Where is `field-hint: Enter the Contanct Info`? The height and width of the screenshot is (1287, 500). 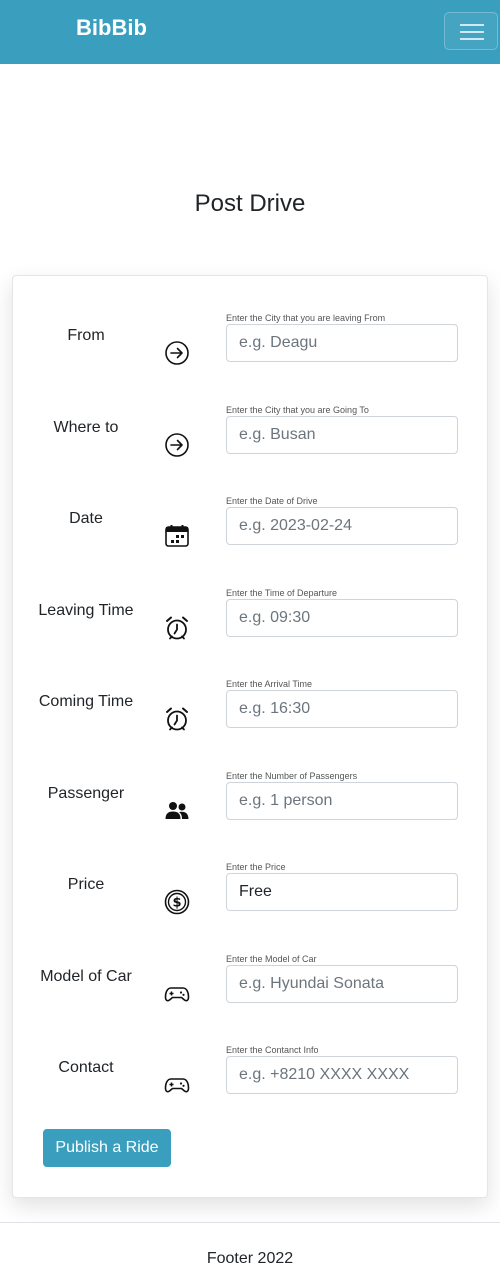 field-hint: Enter the Contanct Info is located at coordinates (272, 1050).